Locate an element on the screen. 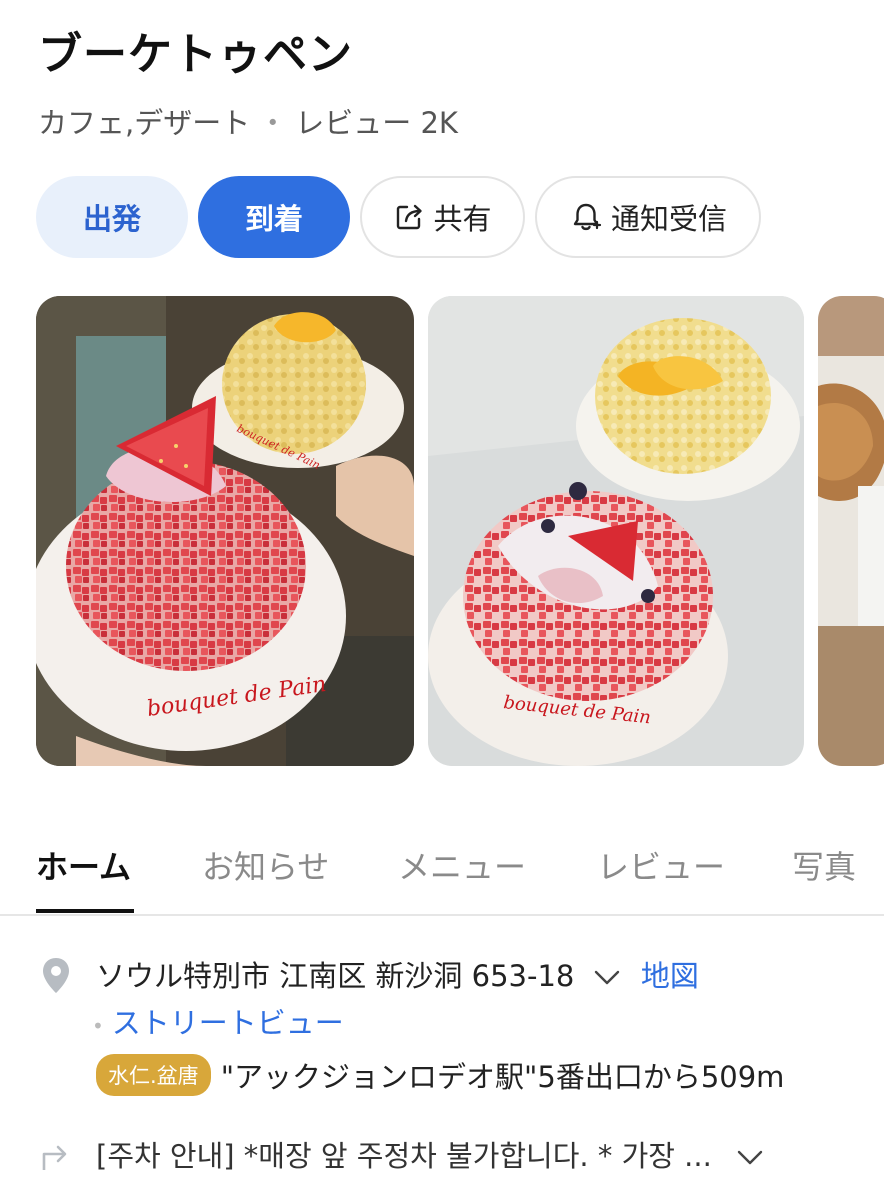 This screenshot has height=1200, width=884. station-row: 水仁.盆唐 "アックジョンロデオ駅"5番出口から509m is located at coordinates (440, 1075).